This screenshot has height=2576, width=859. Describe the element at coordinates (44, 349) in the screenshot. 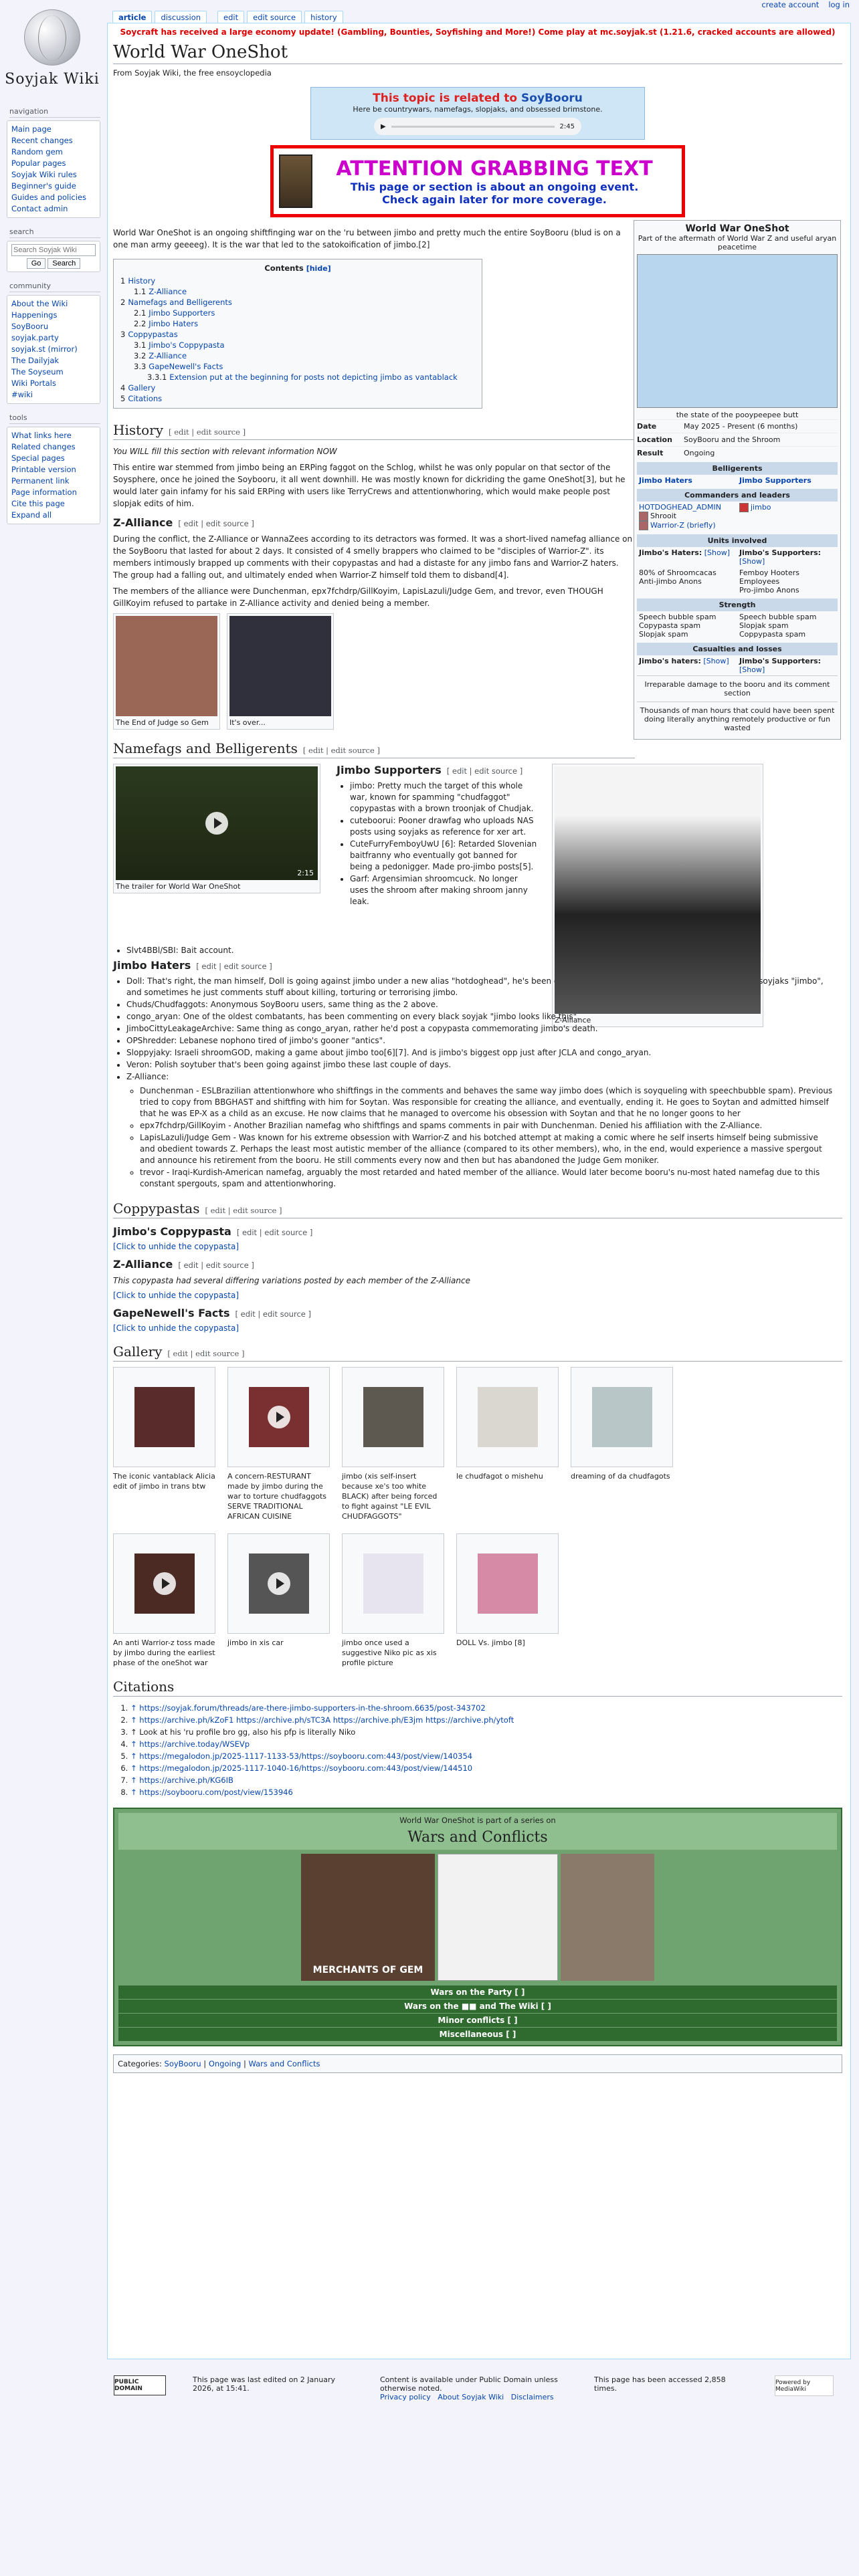

I see `sidebar-item-soyjak-st: soyjak.st (mirror)` at that location.